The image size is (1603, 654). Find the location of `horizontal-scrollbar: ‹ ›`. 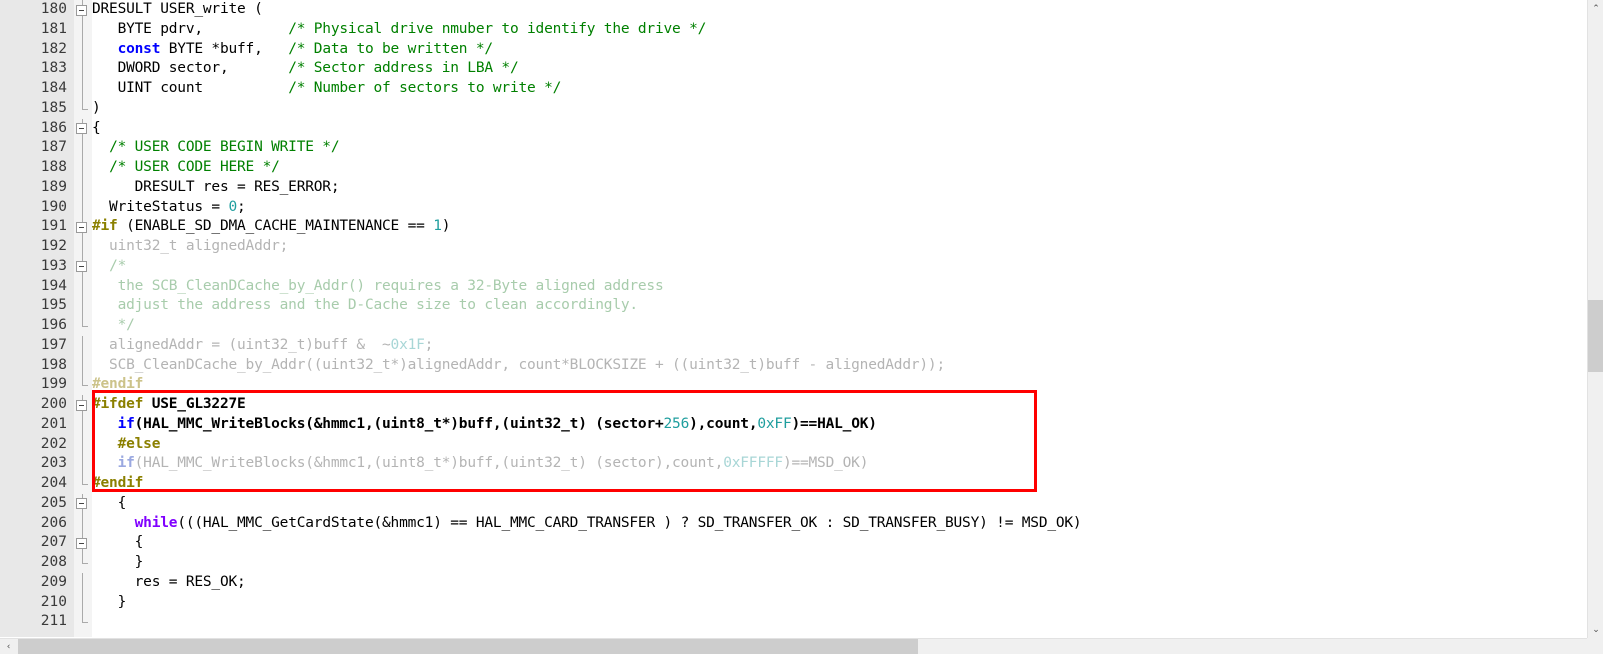

horizontal-scrollbar: ‹ › is located at coordinates (801, 646).